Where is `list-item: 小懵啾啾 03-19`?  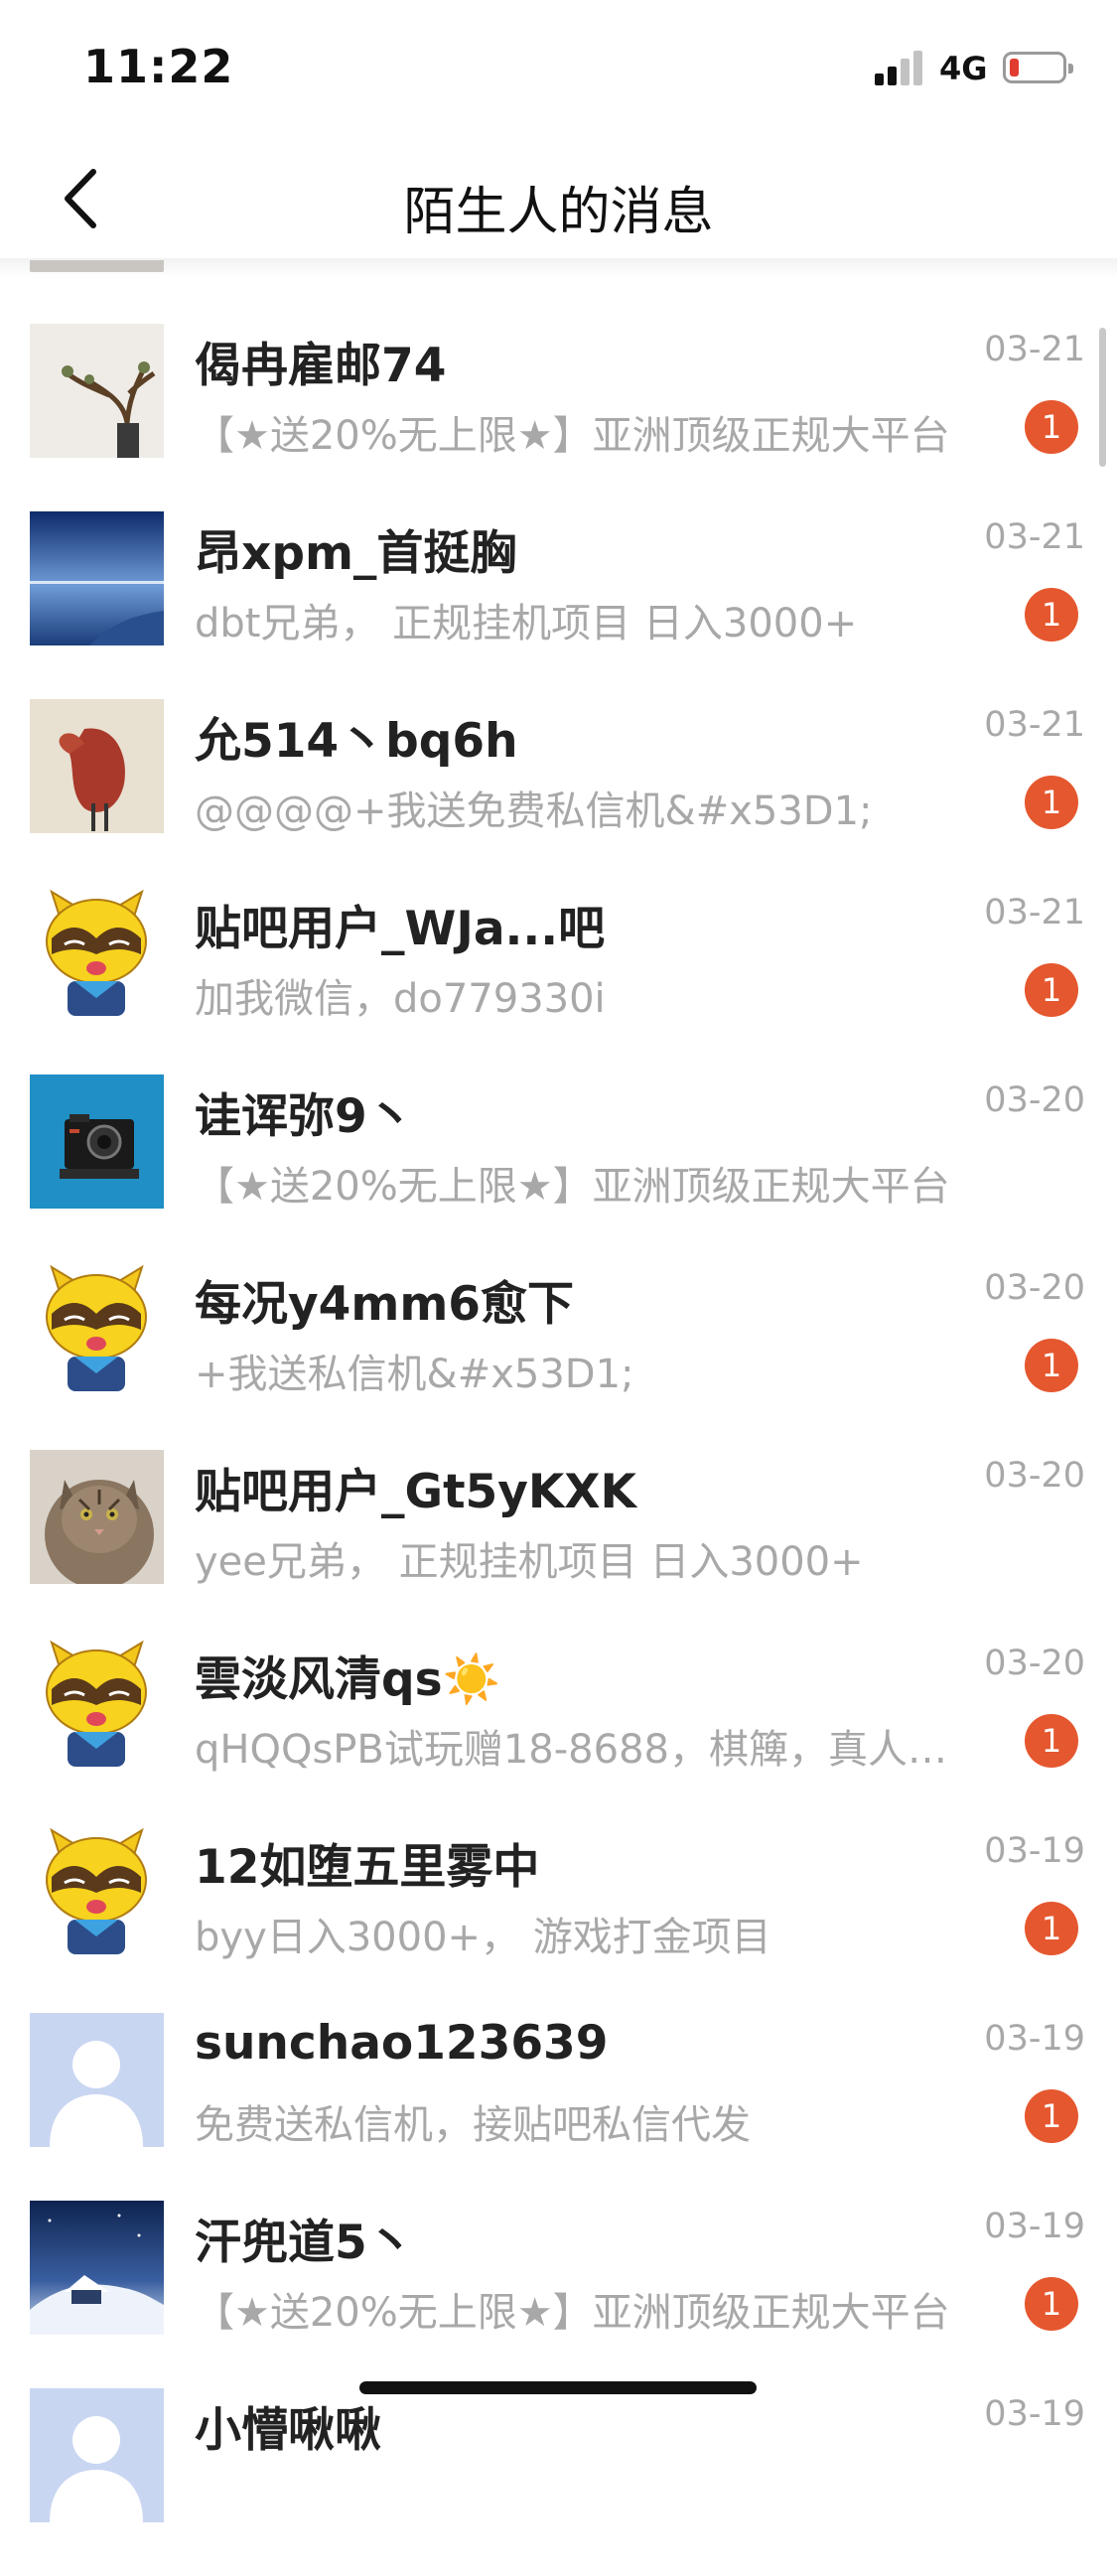
list-item: 小懵啾啾 03-19 is located at coordinates (558, 2482).